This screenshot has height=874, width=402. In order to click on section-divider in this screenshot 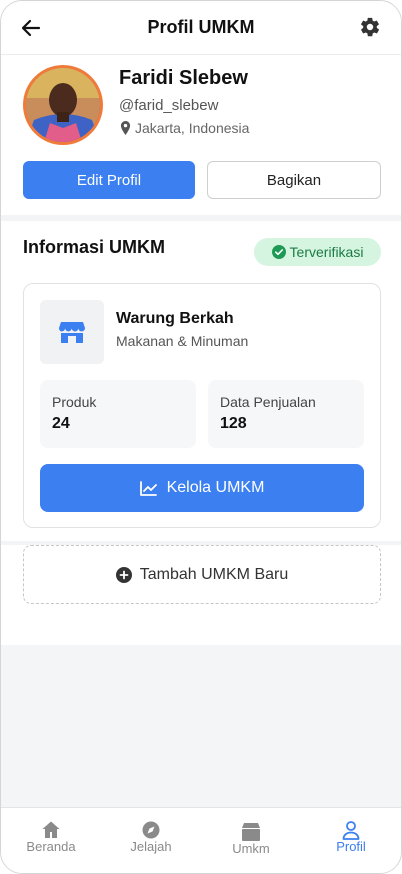, I will do `click(201, 218)`.